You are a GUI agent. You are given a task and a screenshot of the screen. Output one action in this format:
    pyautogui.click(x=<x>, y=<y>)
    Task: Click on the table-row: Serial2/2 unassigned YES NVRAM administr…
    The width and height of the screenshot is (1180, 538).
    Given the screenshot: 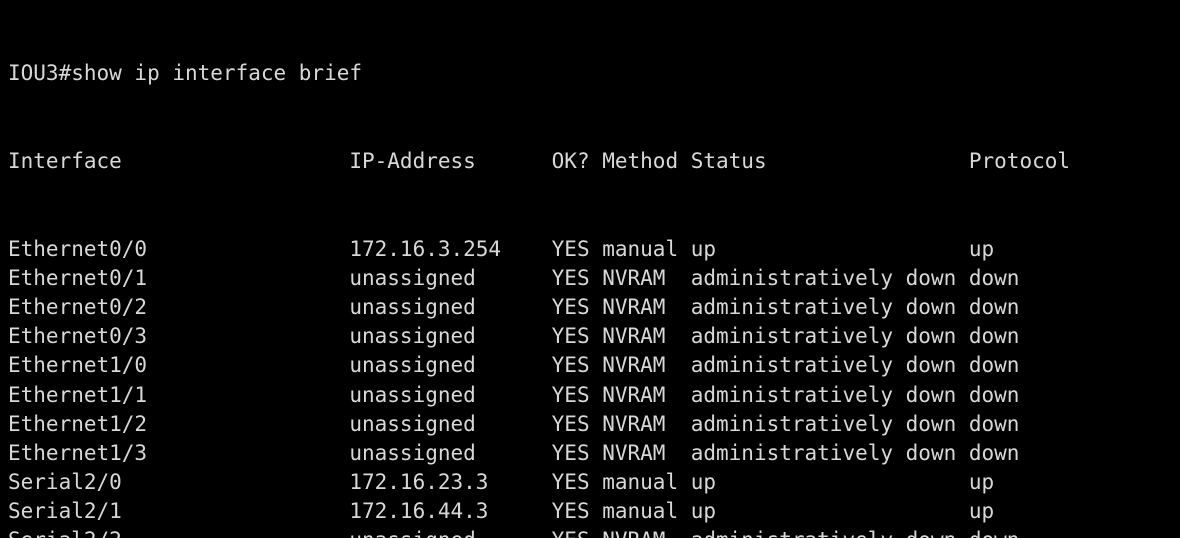 What is the action you would take?
    pyautogui.click(x=539, y=532)
    